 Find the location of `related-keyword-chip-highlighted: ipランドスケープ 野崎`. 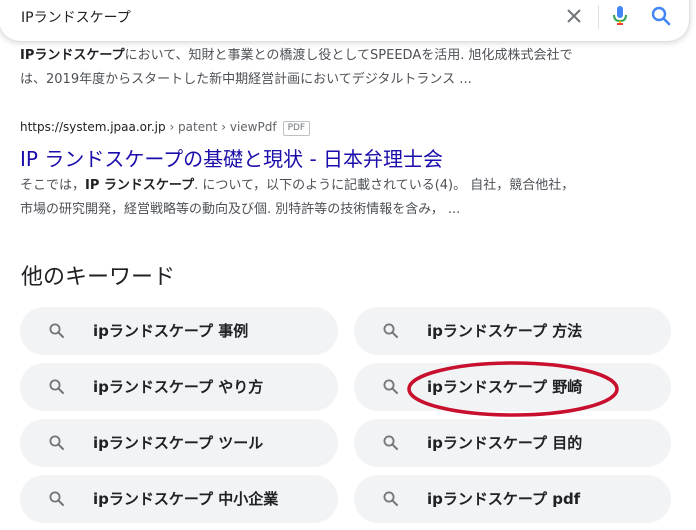

related-keyword-chip-highlighted: ipランドスケープ 野崎 is located at coordinates (512, 387).